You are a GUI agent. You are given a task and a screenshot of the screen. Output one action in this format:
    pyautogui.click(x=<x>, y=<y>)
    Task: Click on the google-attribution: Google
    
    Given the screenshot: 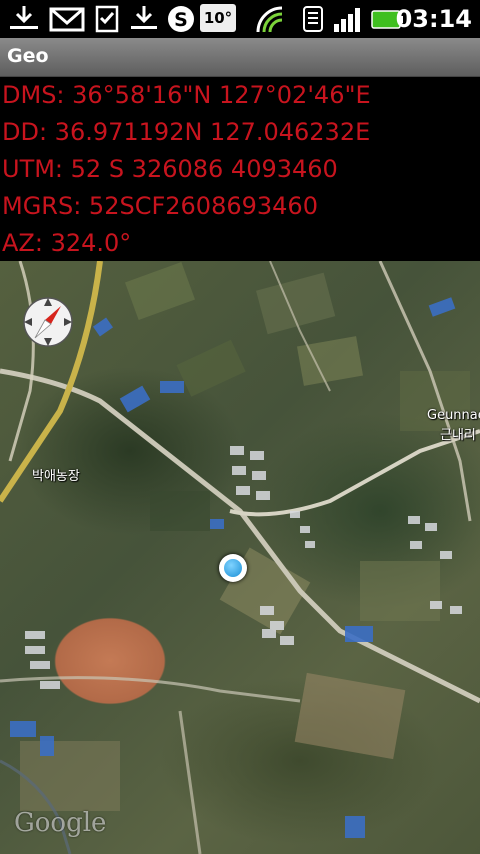 What is the action you would take?
    pyautogui.click(x=60, y=823)
    